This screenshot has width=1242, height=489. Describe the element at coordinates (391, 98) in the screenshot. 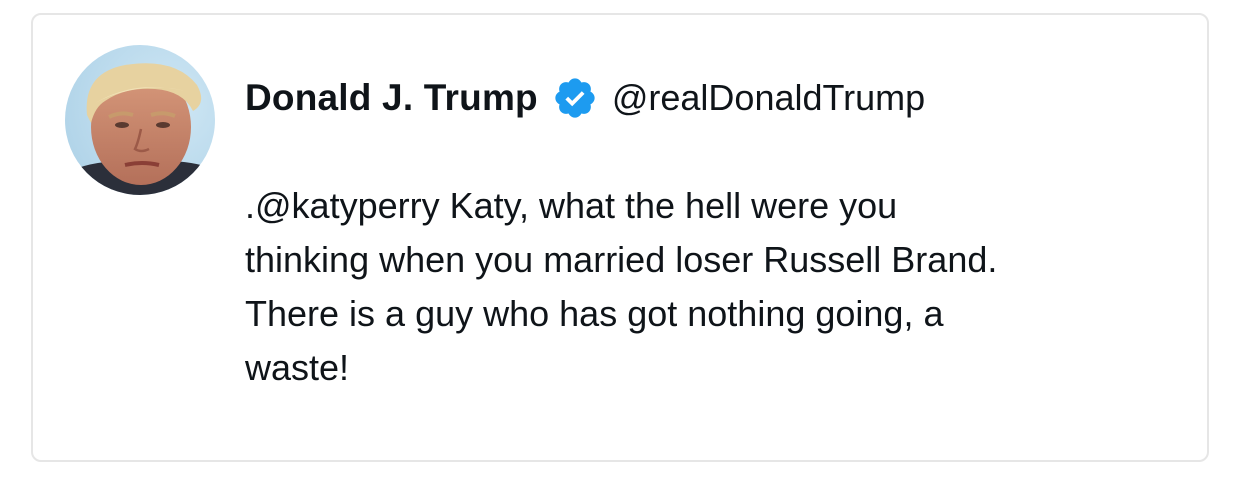

I see `author-display-name: Donald J. Trump` at that location.